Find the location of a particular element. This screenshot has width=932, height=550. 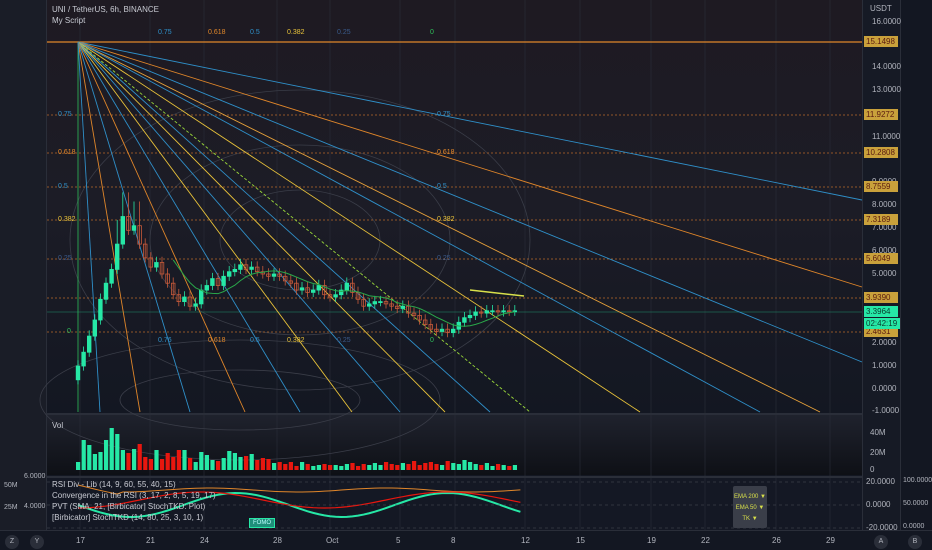

b-button: B is located at coordinates (915, 542).